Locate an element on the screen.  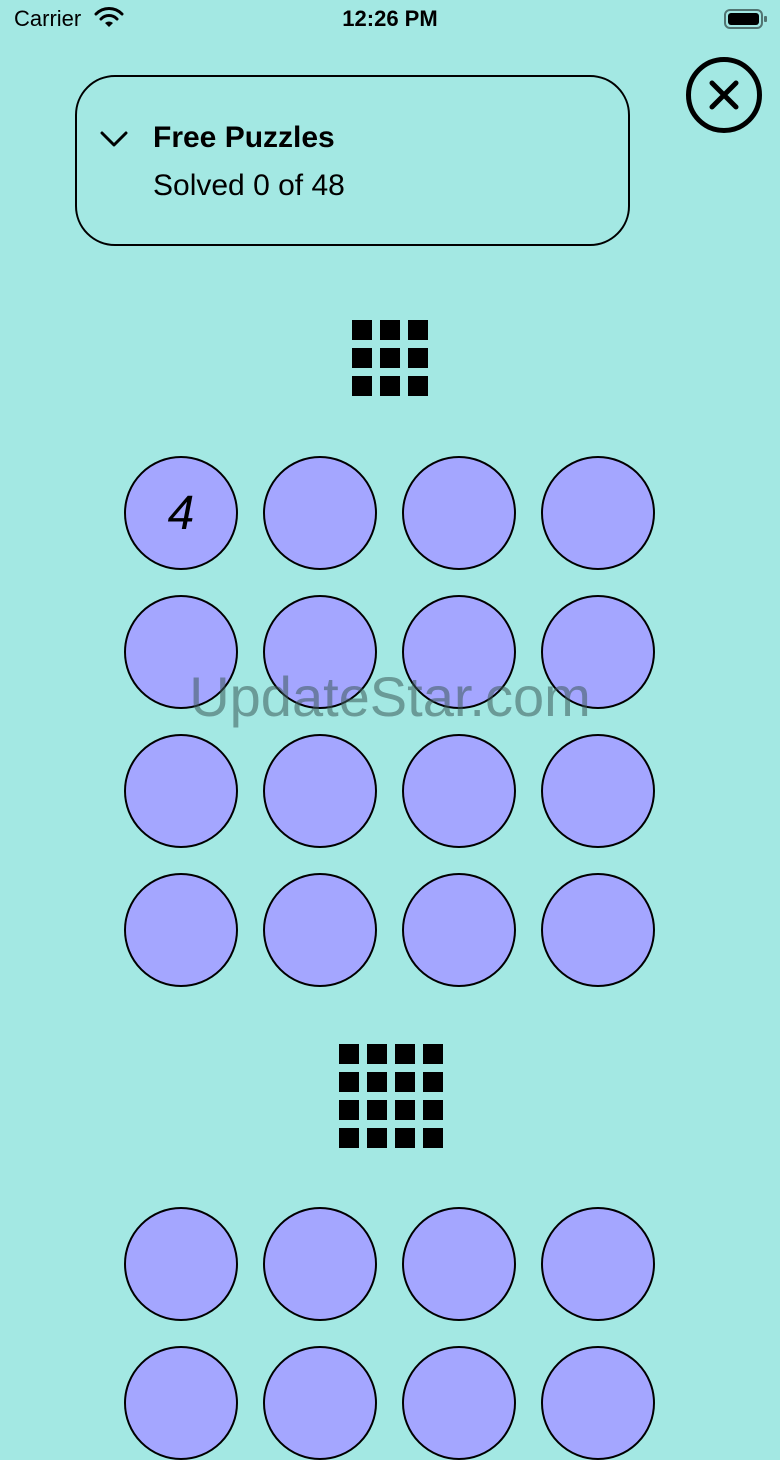
grid-4x4-icon is located at coordinates (391, 1096).